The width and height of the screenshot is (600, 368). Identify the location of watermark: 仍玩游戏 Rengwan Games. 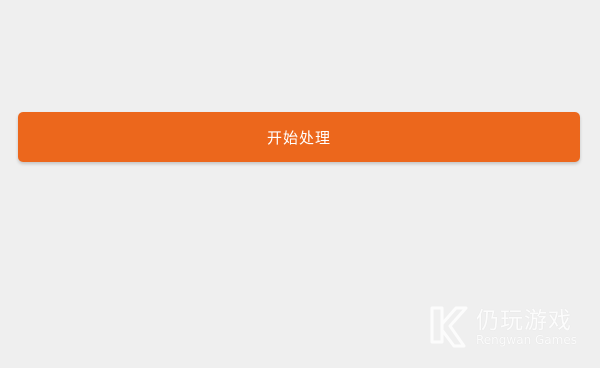
(509, 328).